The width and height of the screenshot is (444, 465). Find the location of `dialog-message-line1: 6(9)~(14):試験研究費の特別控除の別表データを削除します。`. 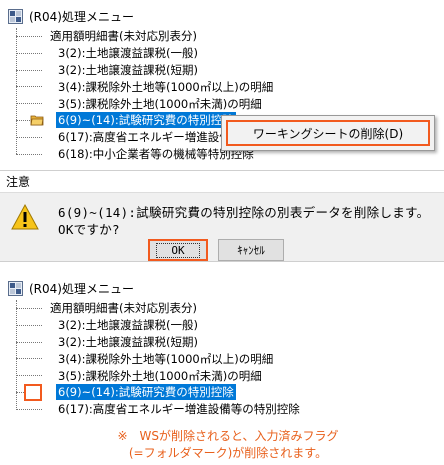

dialog-message-line1: 6(9)~(14):試験研究費の特別控除の別表データを削除します。 is located at coordinates (244, 212).